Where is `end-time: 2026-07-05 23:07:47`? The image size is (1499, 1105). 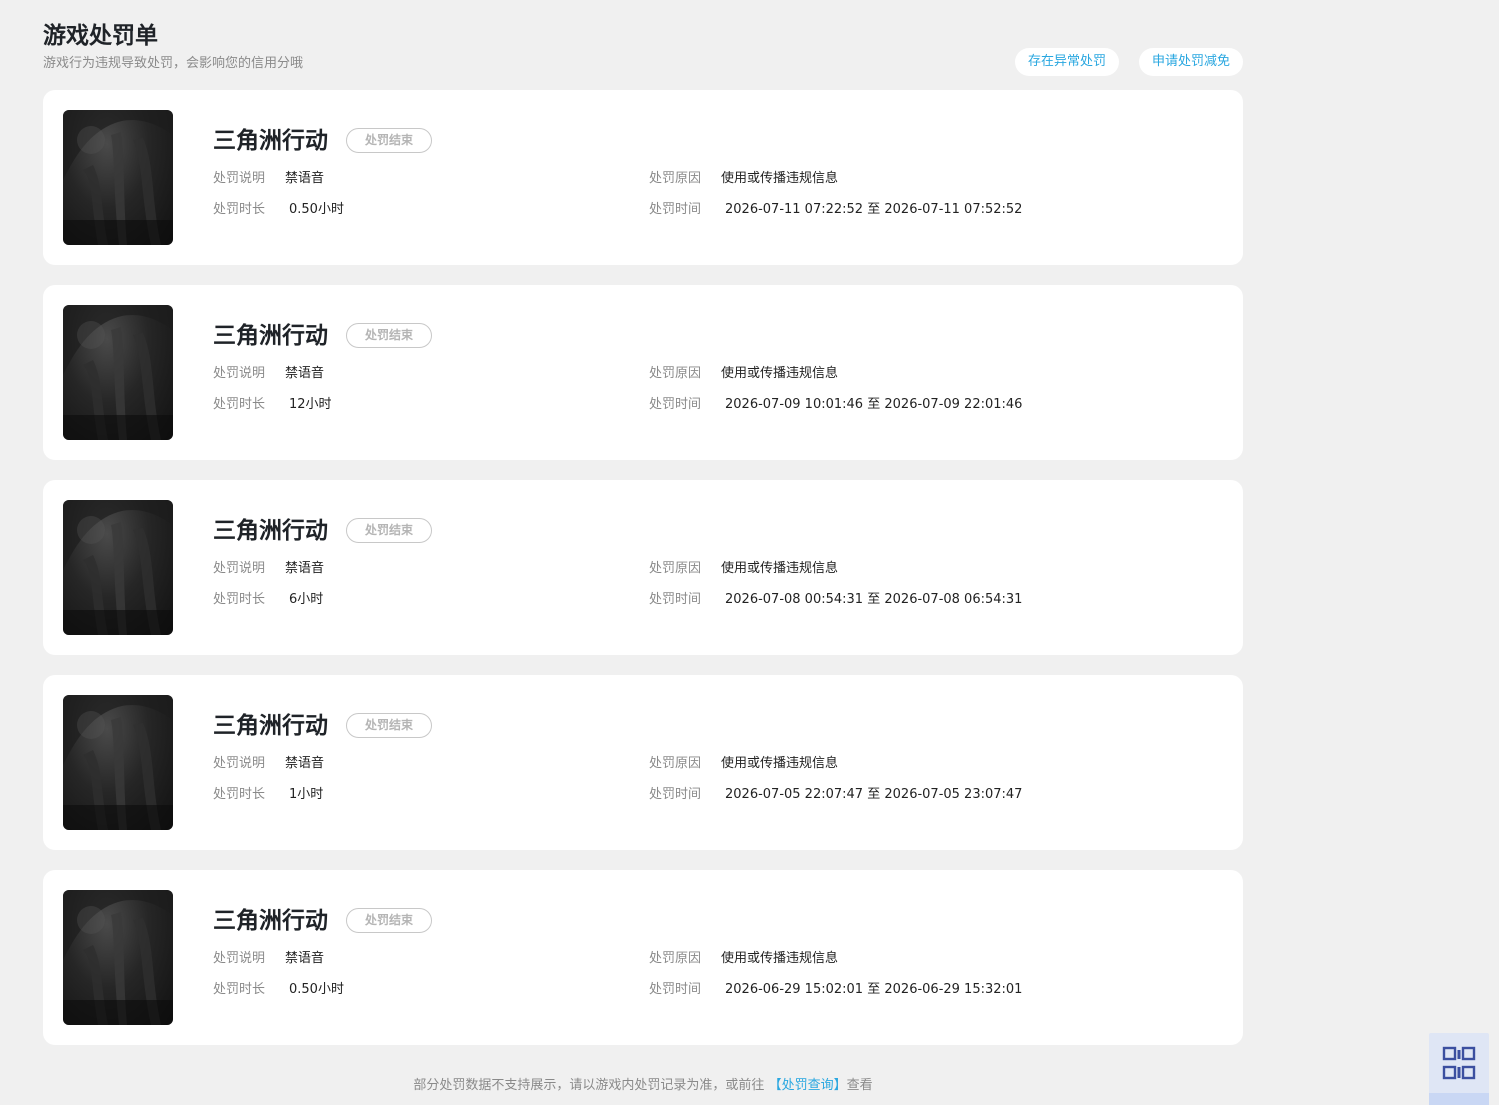 end-time: 2026-07-05 23:07:47 is located at coordinates (953, 794).